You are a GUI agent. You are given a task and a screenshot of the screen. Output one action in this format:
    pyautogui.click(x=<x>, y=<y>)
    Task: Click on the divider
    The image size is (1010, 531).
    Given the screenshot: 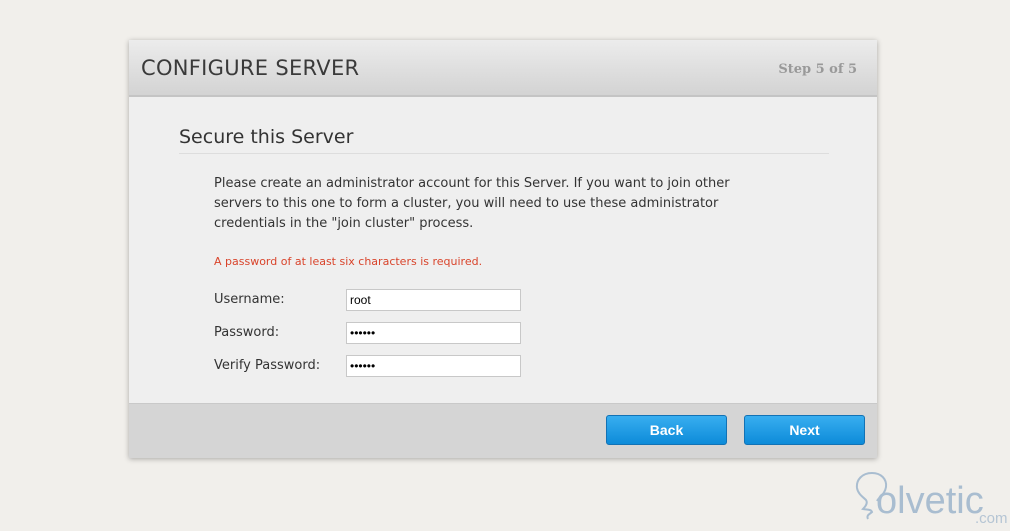 What is the action you would take?
    pyautogui.click(x=504, y=153)
    